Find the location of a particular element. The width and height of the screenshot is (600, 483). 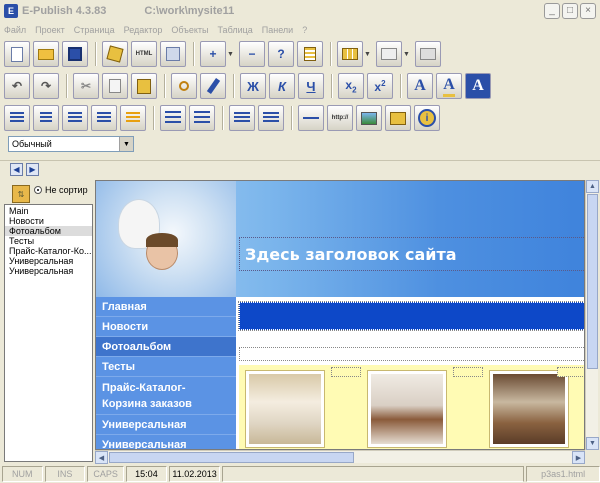

site-nav-item: Фотоальбом is located at coordinates (166, 347).